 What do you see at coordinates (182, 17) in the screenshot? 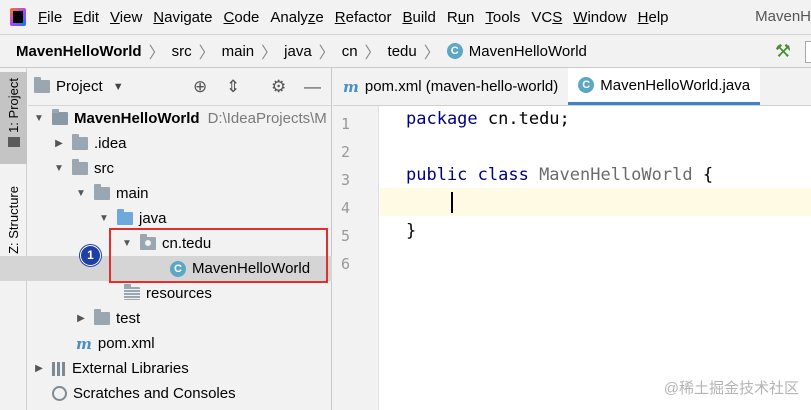
I see `menu-navigate: Navigate` at bounding box center [182, 17].